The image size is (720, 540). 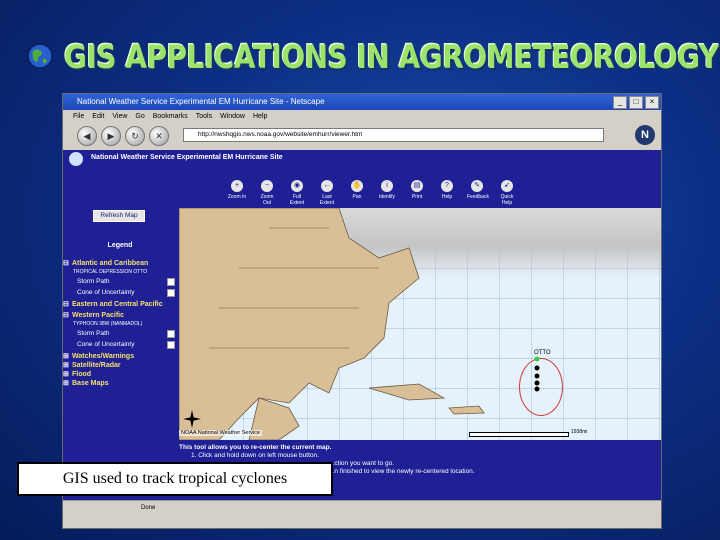 What do you see at coordinates (477, 186) in the screenshot?
I see `feedback-icon: ✎` at bounding box center [477, 186].